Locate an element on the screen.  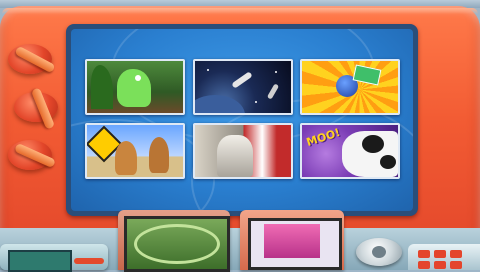
monitor-right-image is located at coordinates (292, 241).